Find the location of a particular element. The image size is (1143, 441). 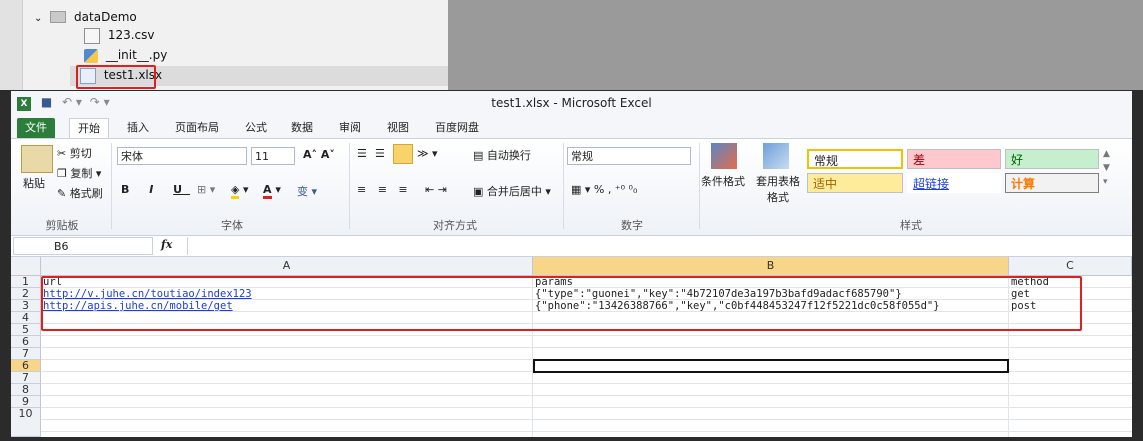

tree-gutter is located at coordinates (11, 45).